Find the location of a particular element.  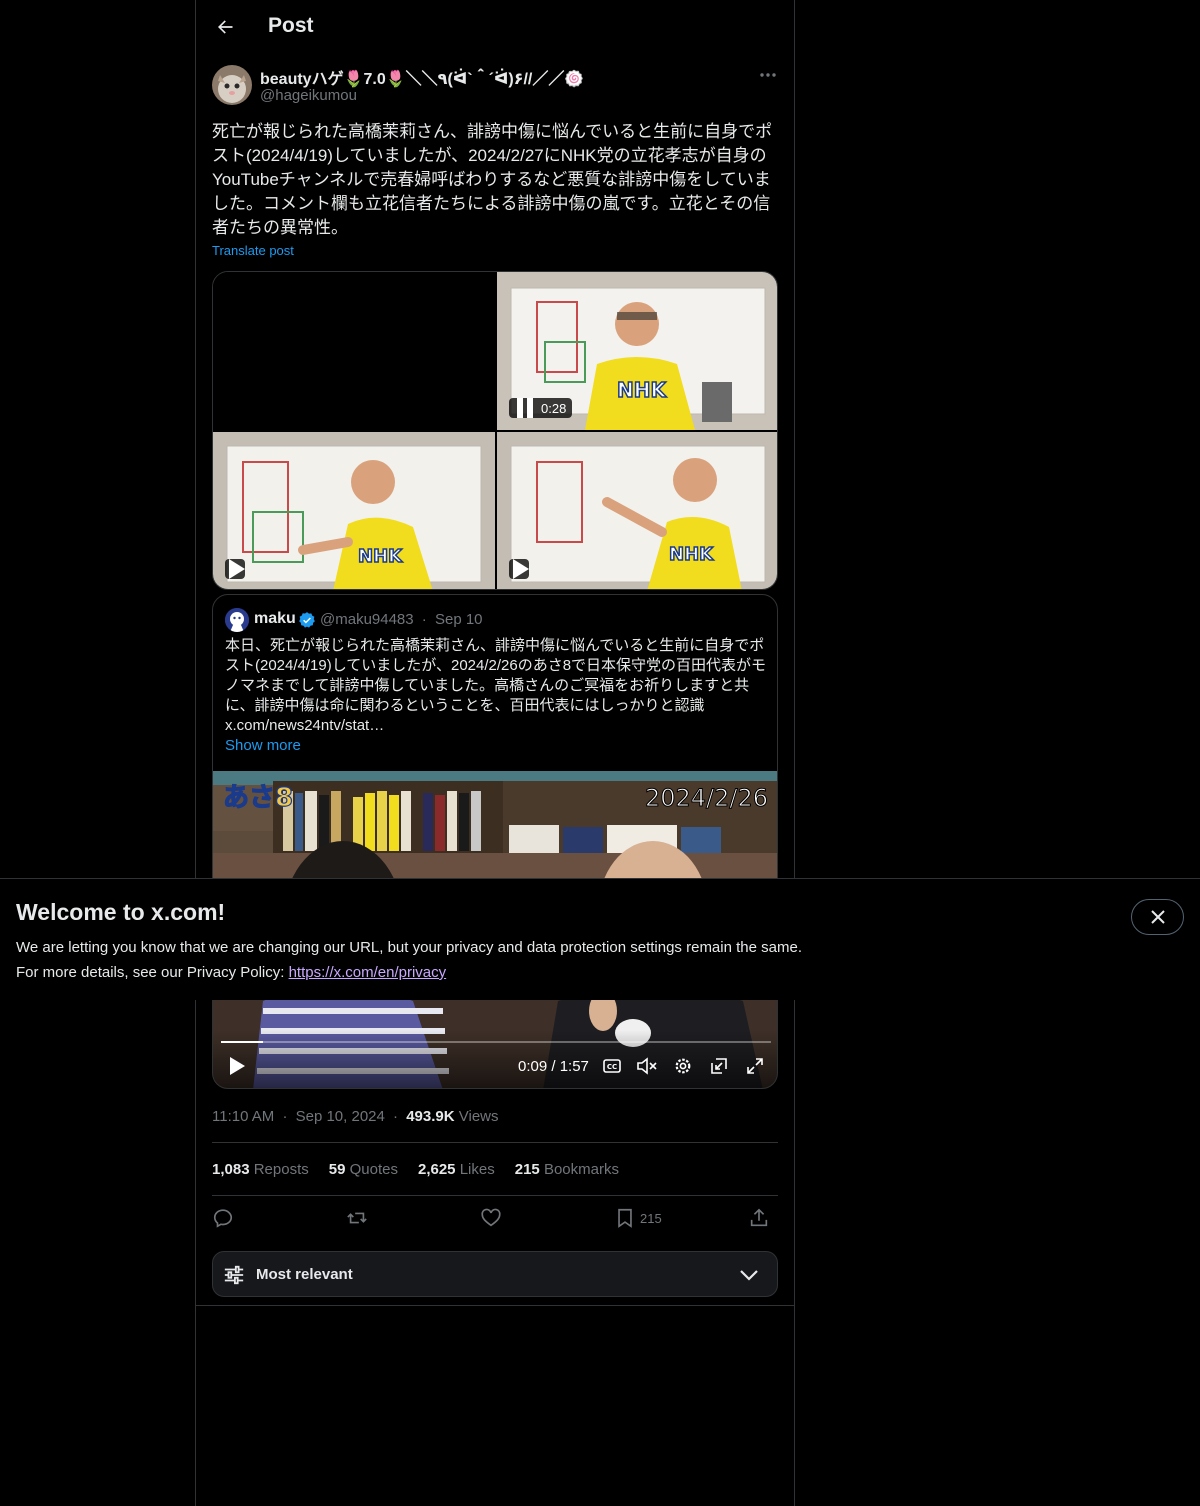

reply-sort-dropdown: Most relevant is located at coordinates (495, 1274).